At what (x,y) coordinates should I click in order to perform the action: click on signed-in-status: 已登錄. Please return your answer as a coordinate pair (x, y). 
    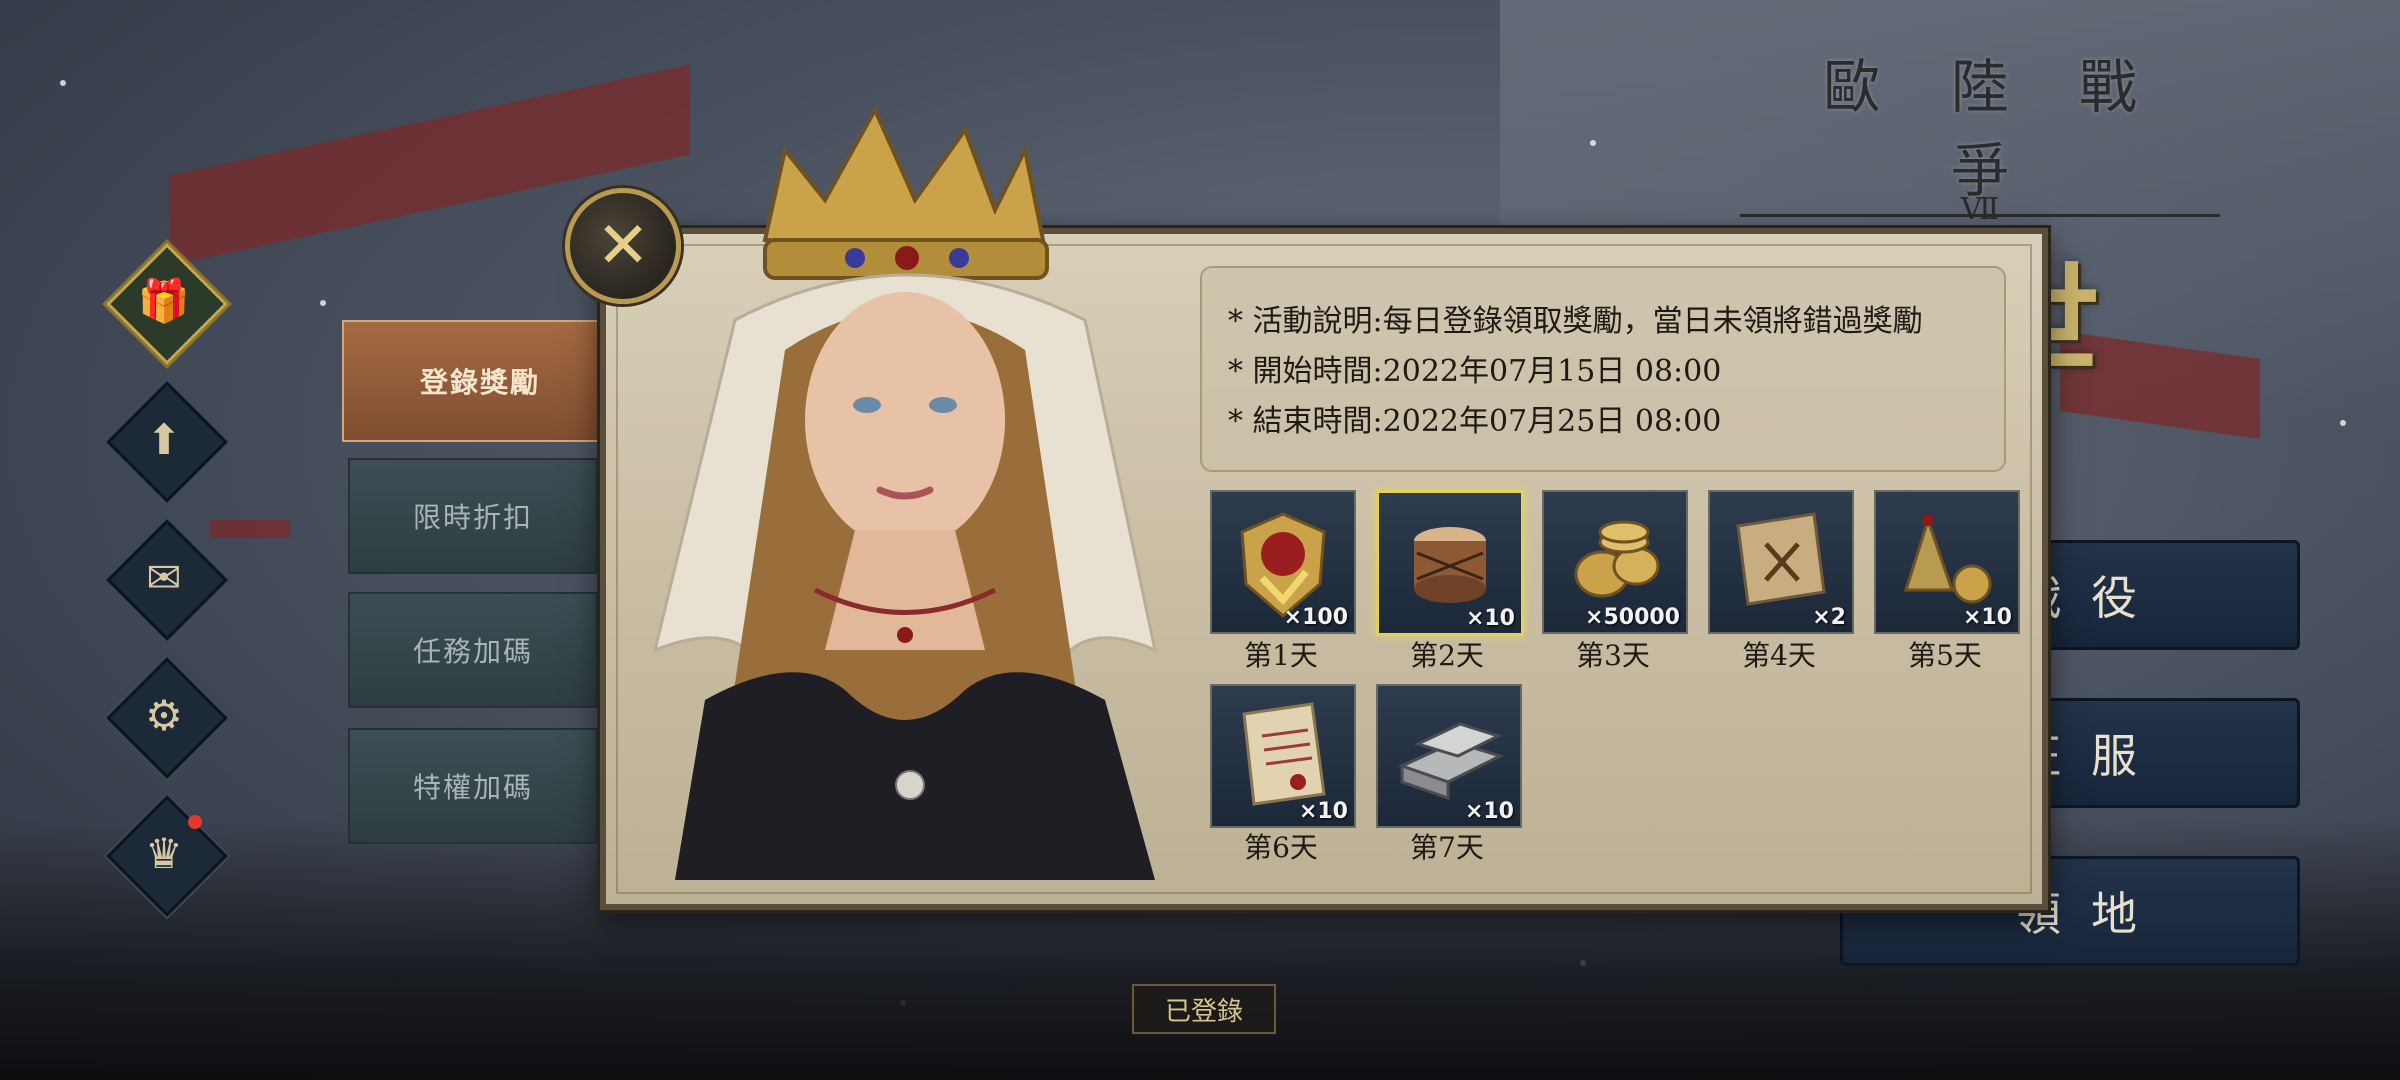
    Looking at the image, I should click on (1204, 1009).